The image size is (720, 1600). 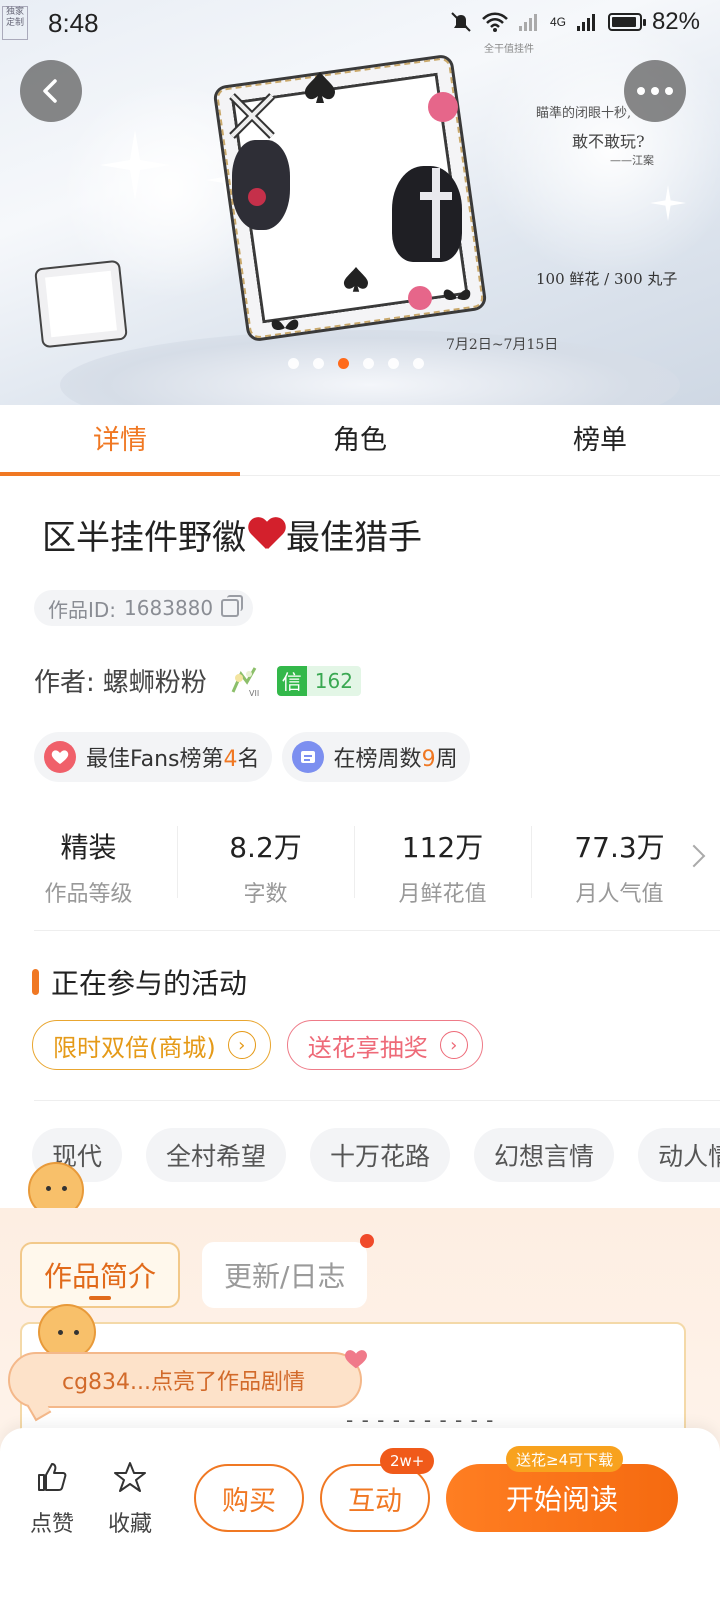 What do you see at coordinates (367, 1047) in the screenshot?
I see `activity-label: 送花享抽奖` at bounding box center [367, 1047].